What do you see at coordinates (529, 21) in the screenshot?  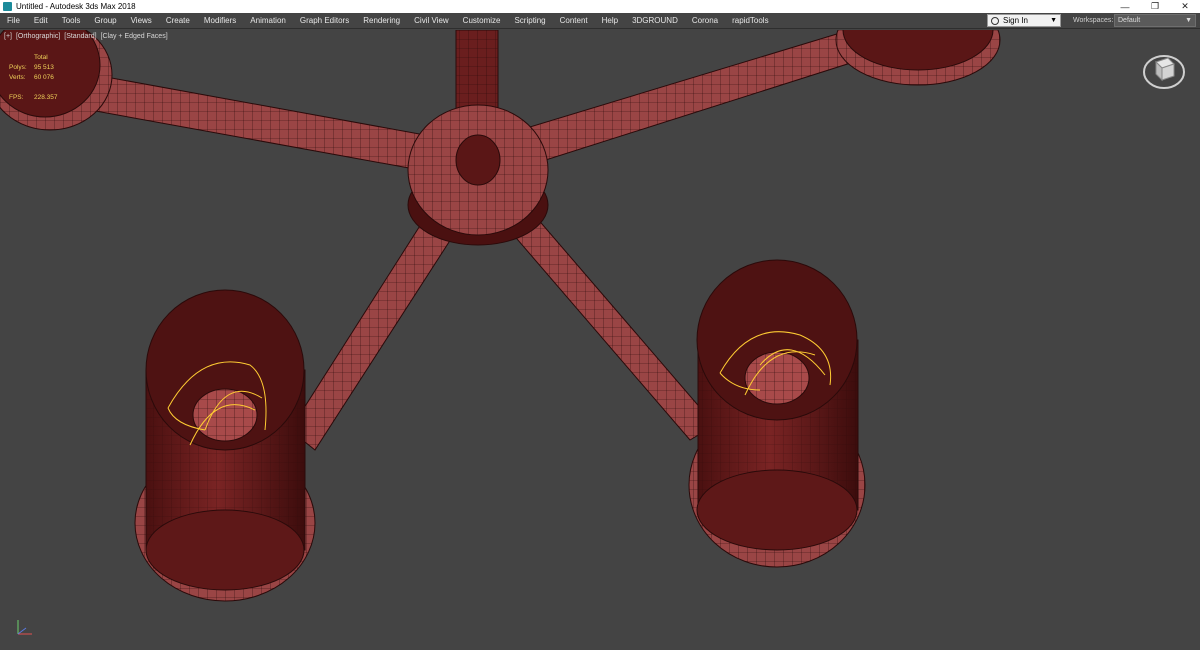 I see `menu-scripting: Scripting` at bounding box center [529, 21].